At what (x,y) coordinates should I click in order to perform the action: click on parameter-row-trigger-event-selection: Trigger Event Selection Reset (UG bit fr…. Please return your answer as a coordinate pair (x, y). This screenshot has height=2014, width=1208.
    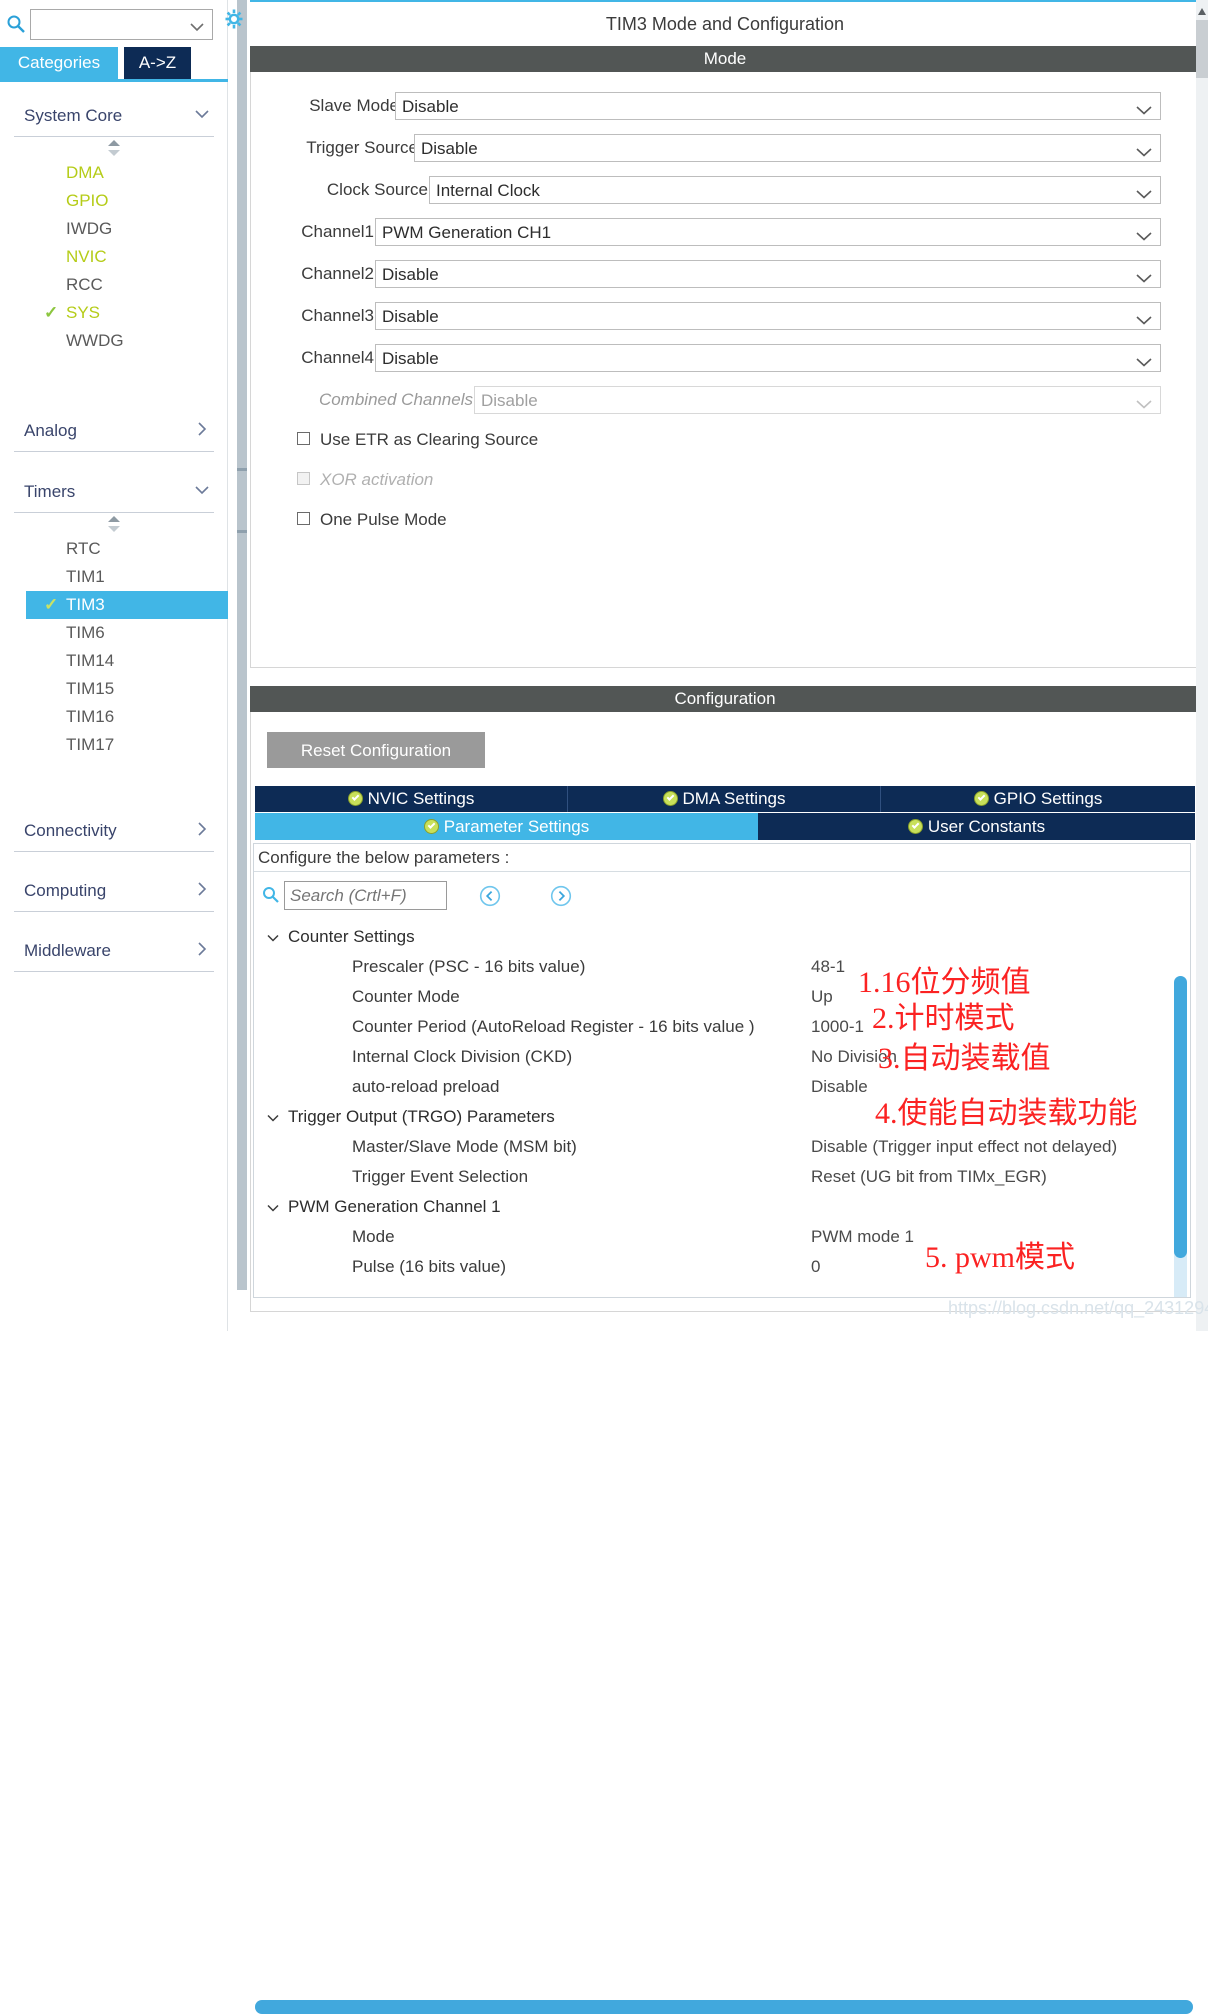
    Looking at the image, I should click on (722, 1177).